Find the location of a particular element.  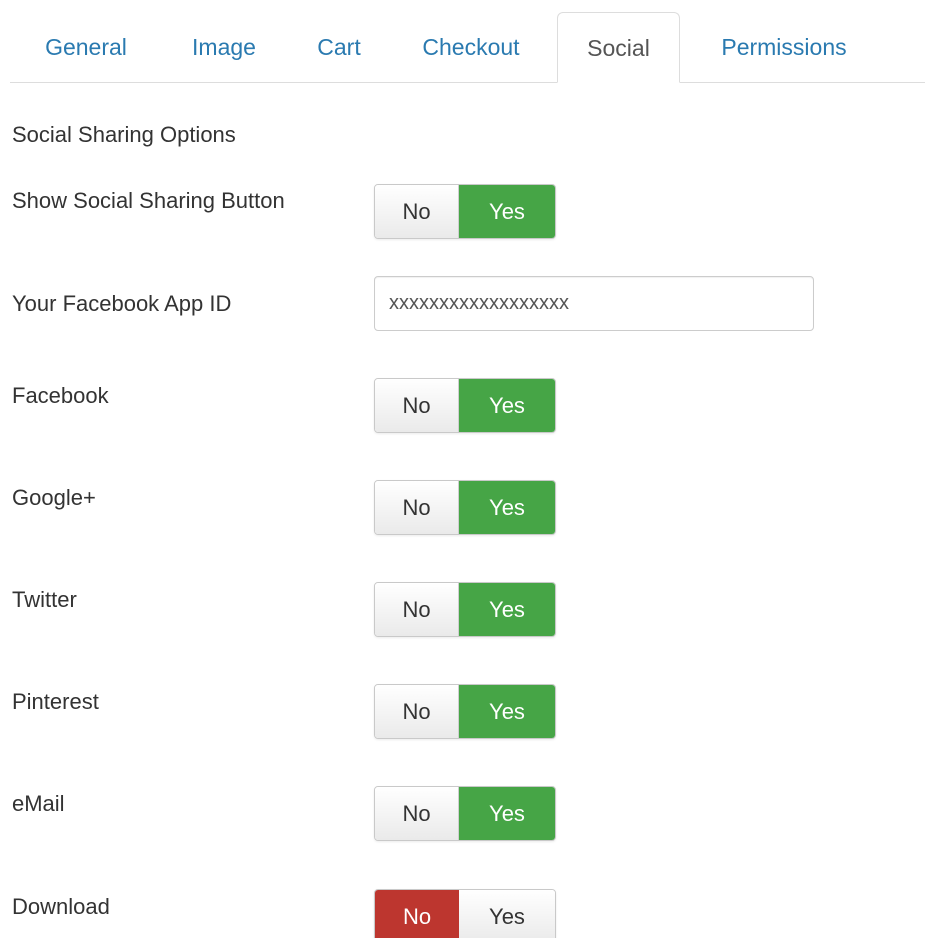

tab-social: Social is located at coordinates (618, 47).